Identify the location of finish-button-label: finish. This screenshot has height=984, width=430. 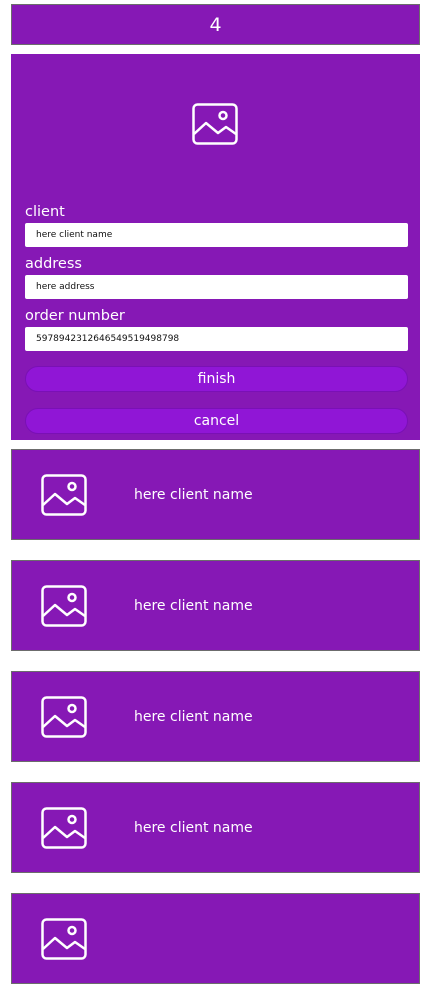
(216, 379).